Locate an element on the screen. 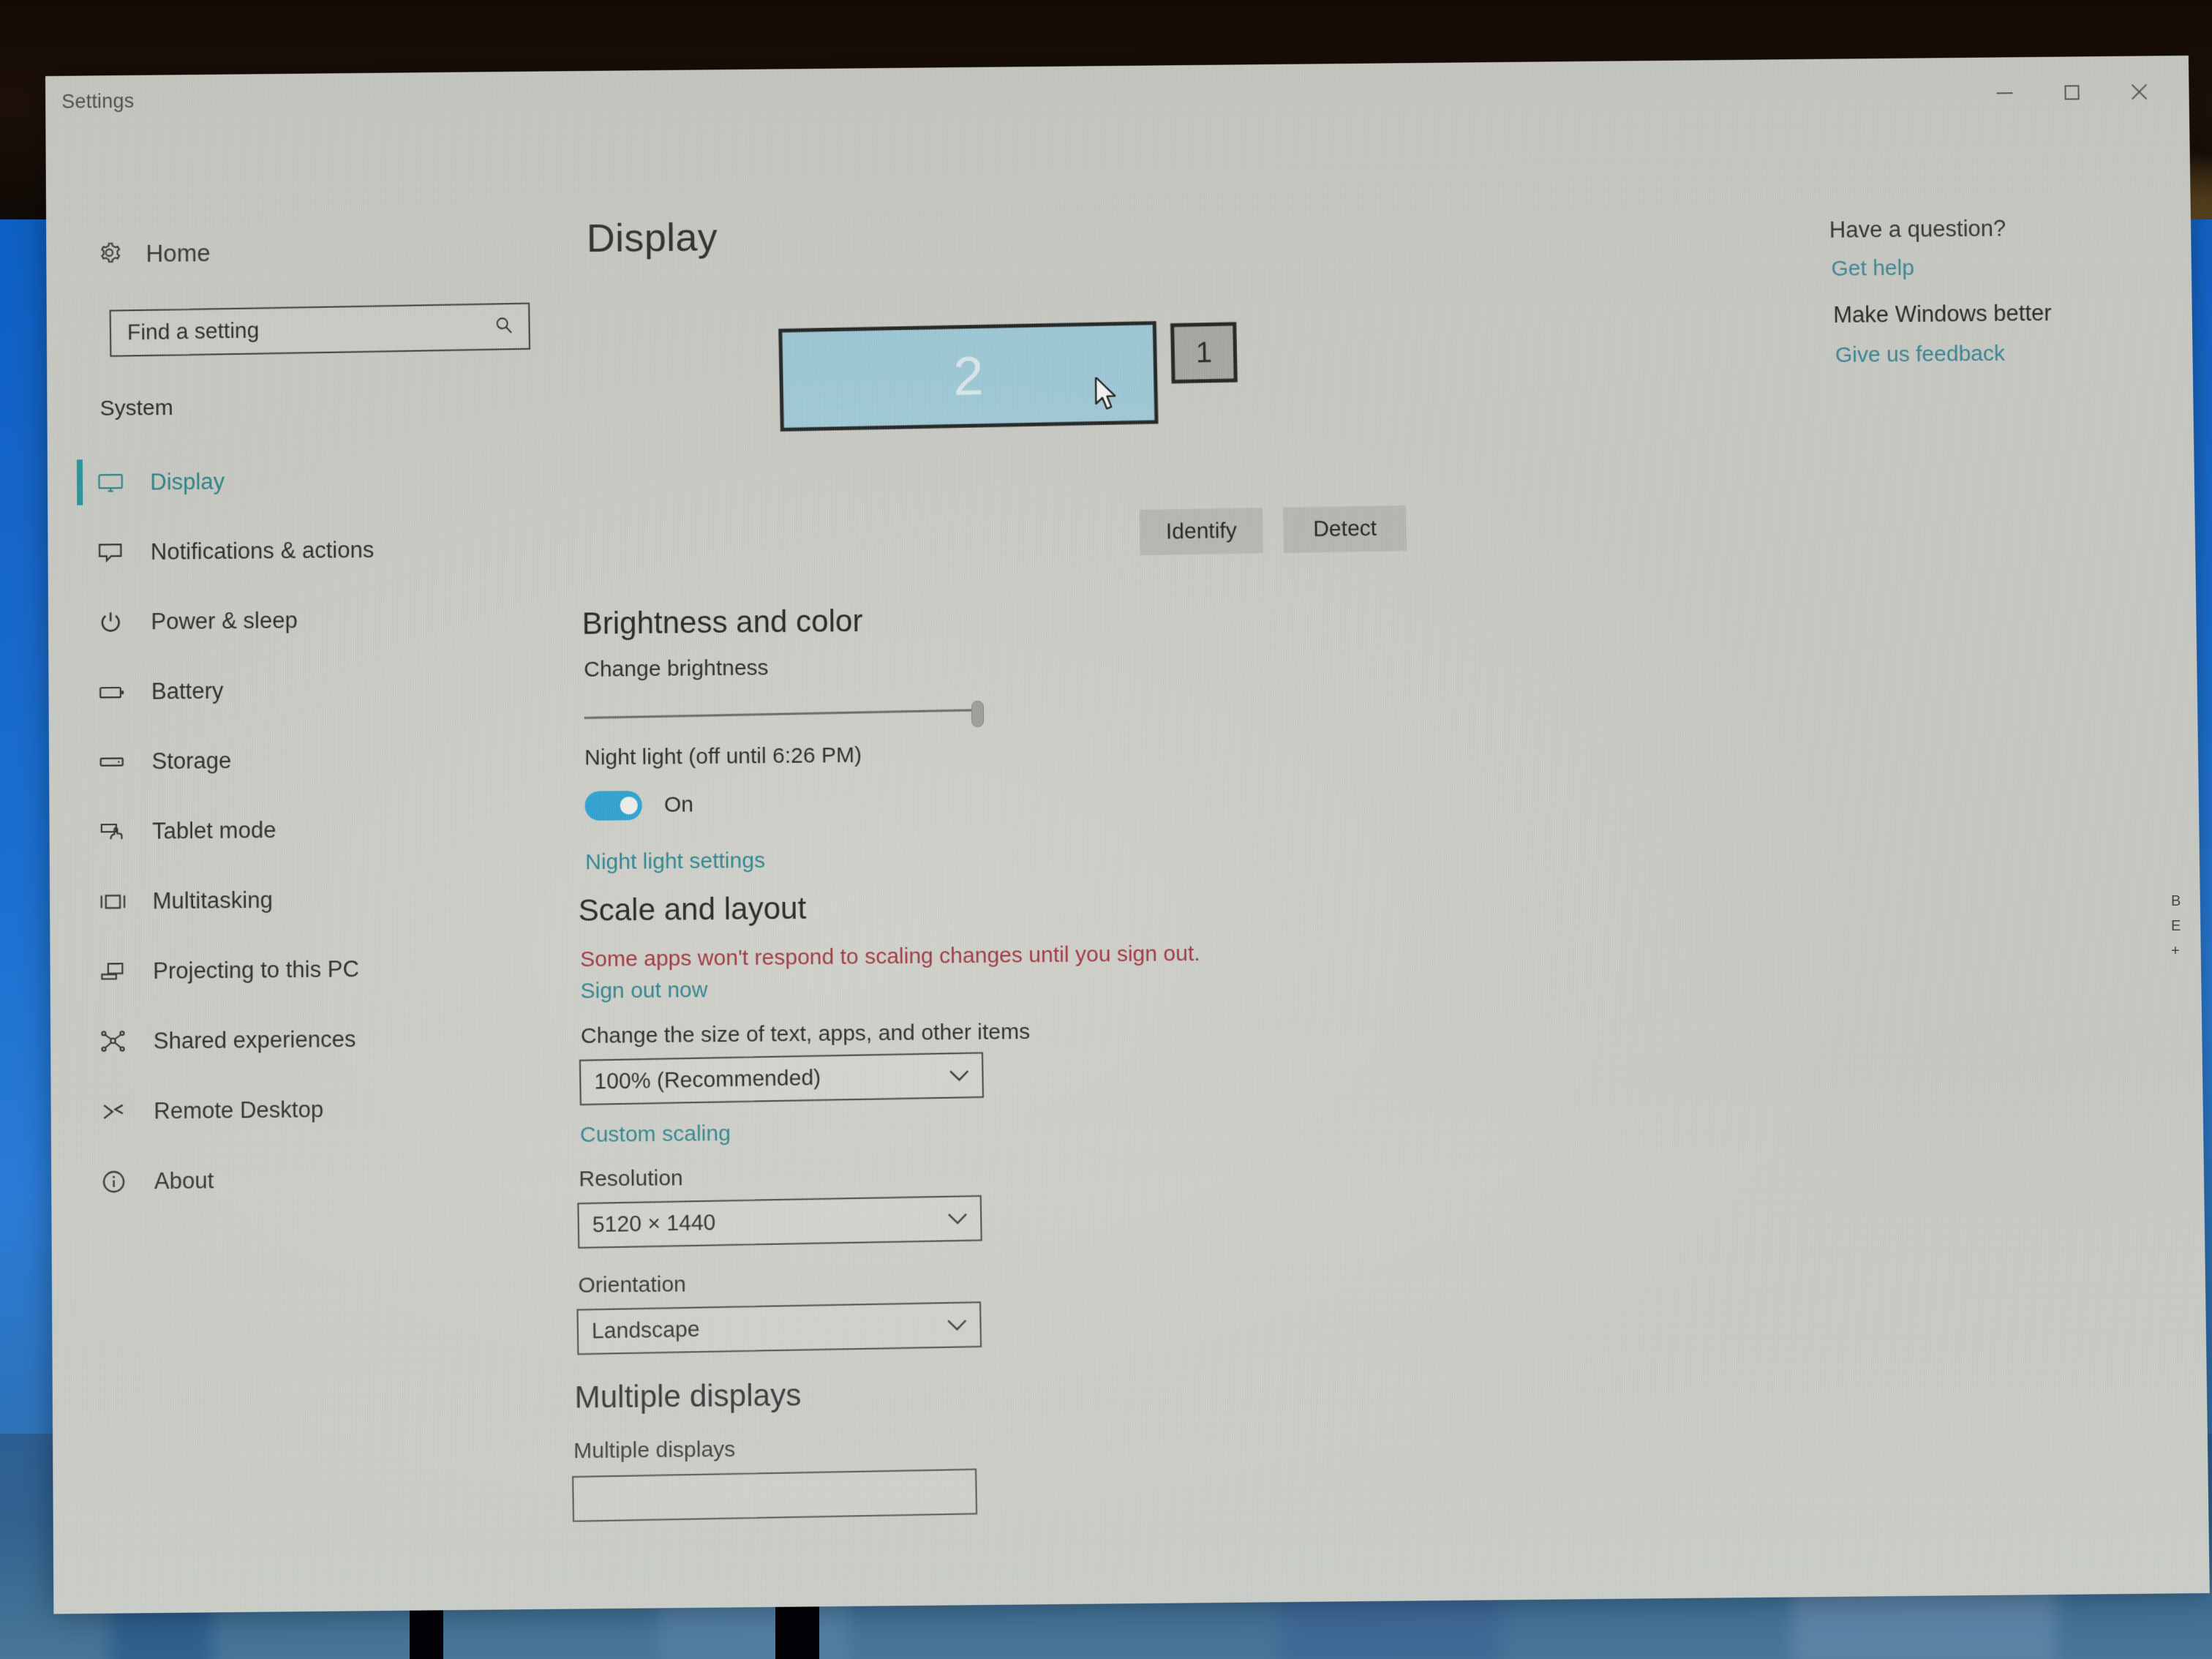  sidebar-item-tablet-mode: Tablet mode is located at coordinates (302, 829).